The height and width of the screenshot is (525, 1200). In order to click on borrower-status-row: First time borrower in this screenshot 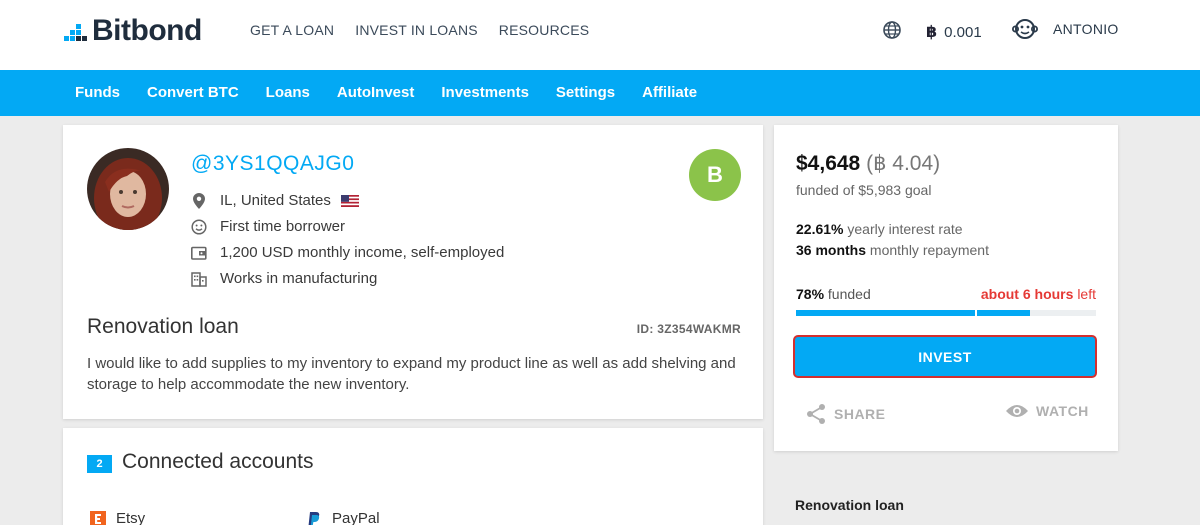, I will do `click(268, 226)`.